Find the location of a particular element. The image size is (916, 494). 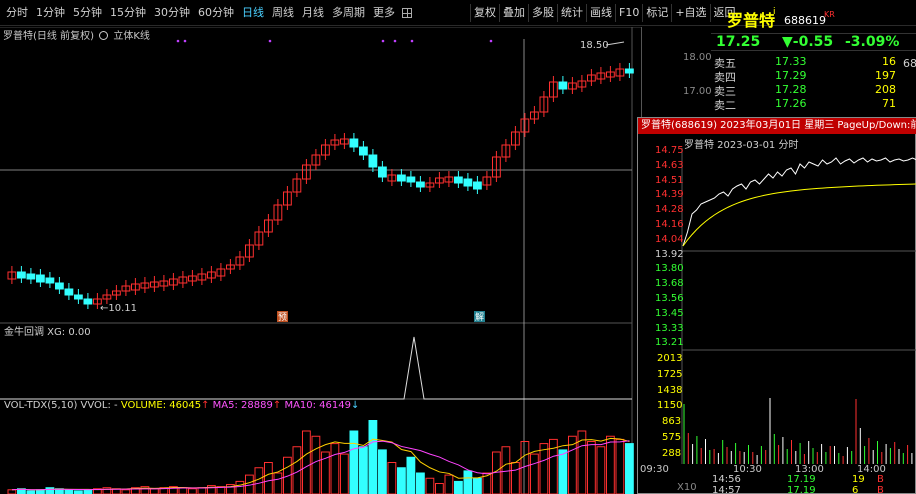

ask-row: 卖二 17.26 71 is located at coordinates (814, 104).